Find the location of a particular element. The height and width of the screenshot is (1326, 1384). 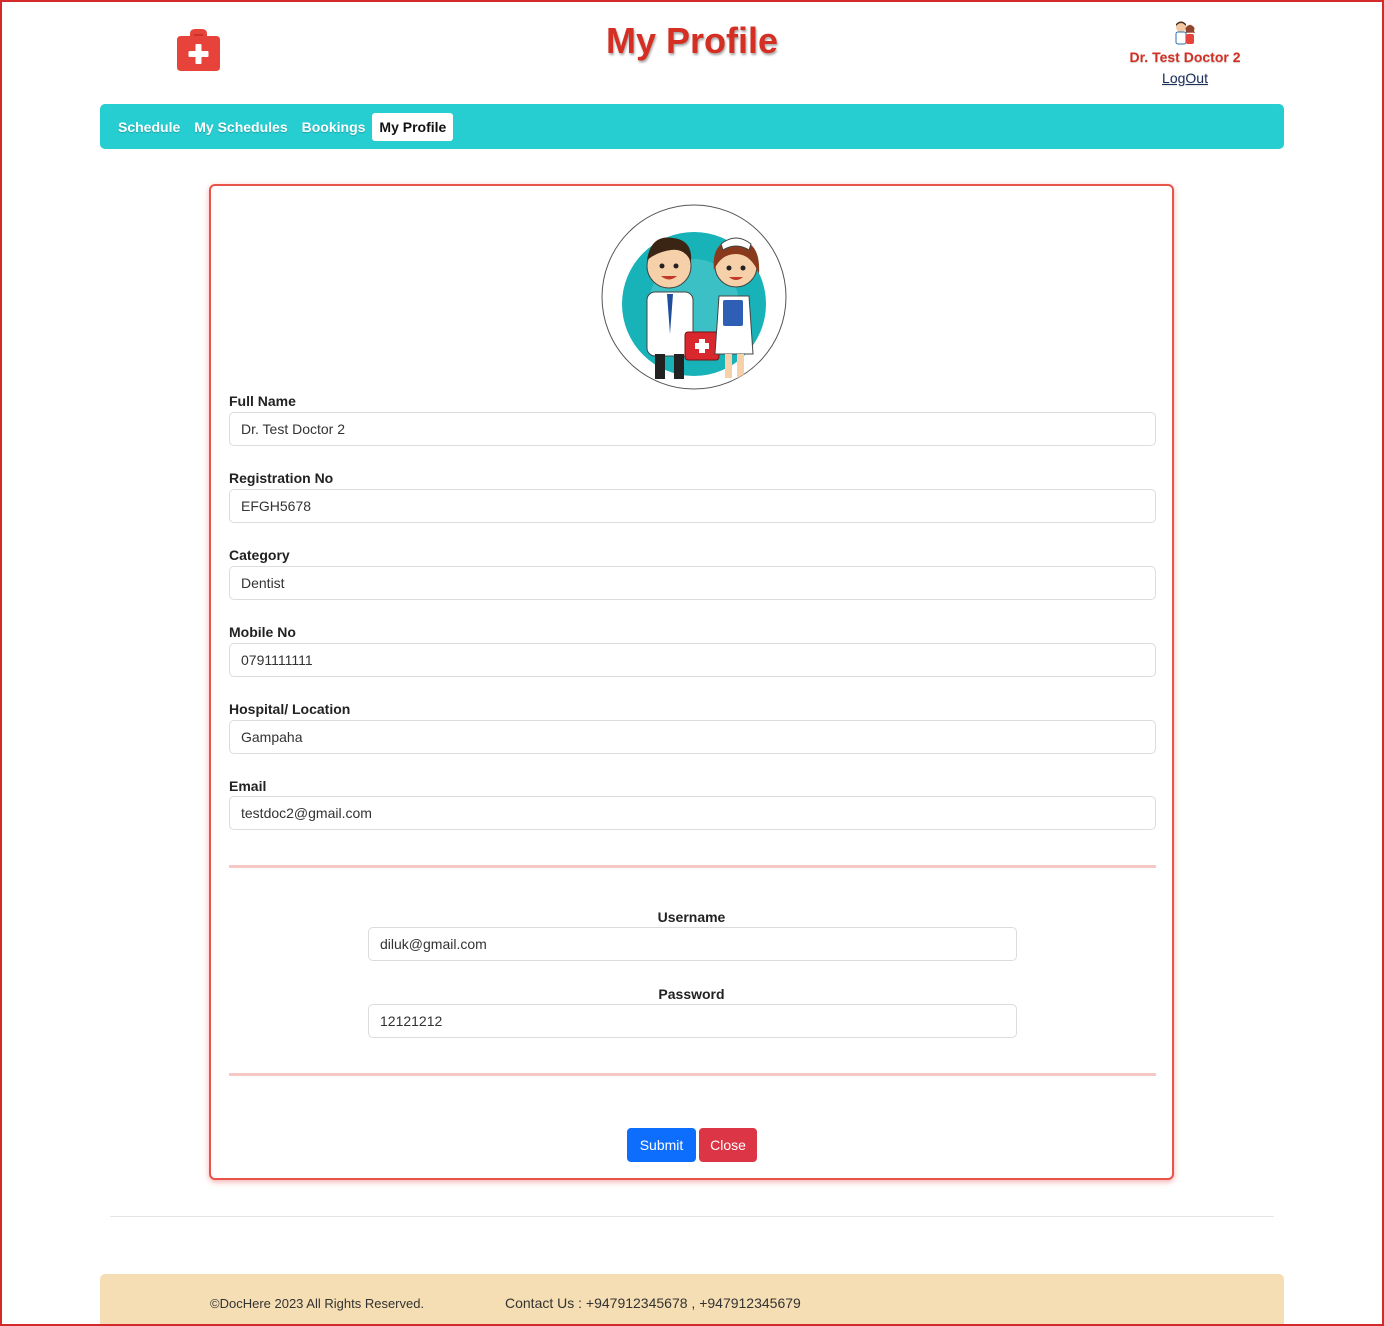

footer-separator is located at coordinates (692, 1216).